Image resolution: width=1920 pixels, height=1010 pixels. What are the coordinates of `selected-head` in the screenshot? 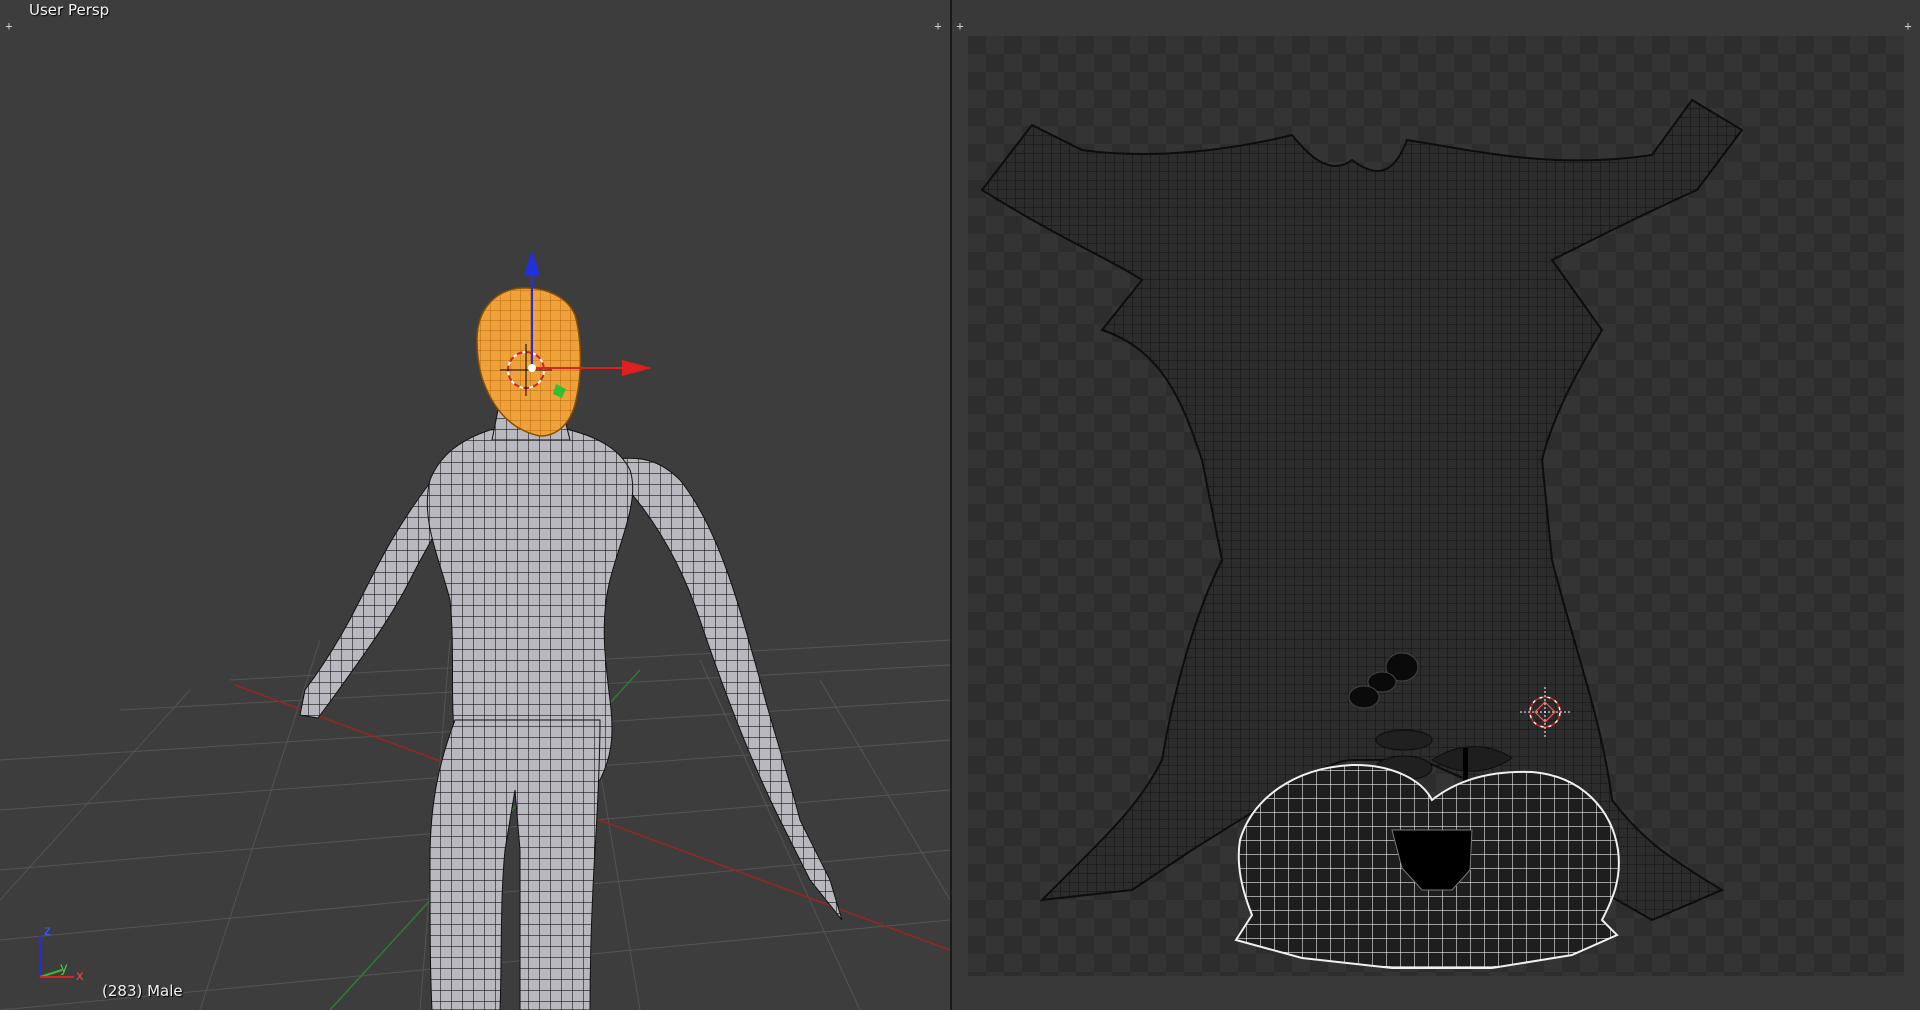 It's located at (529, 362).